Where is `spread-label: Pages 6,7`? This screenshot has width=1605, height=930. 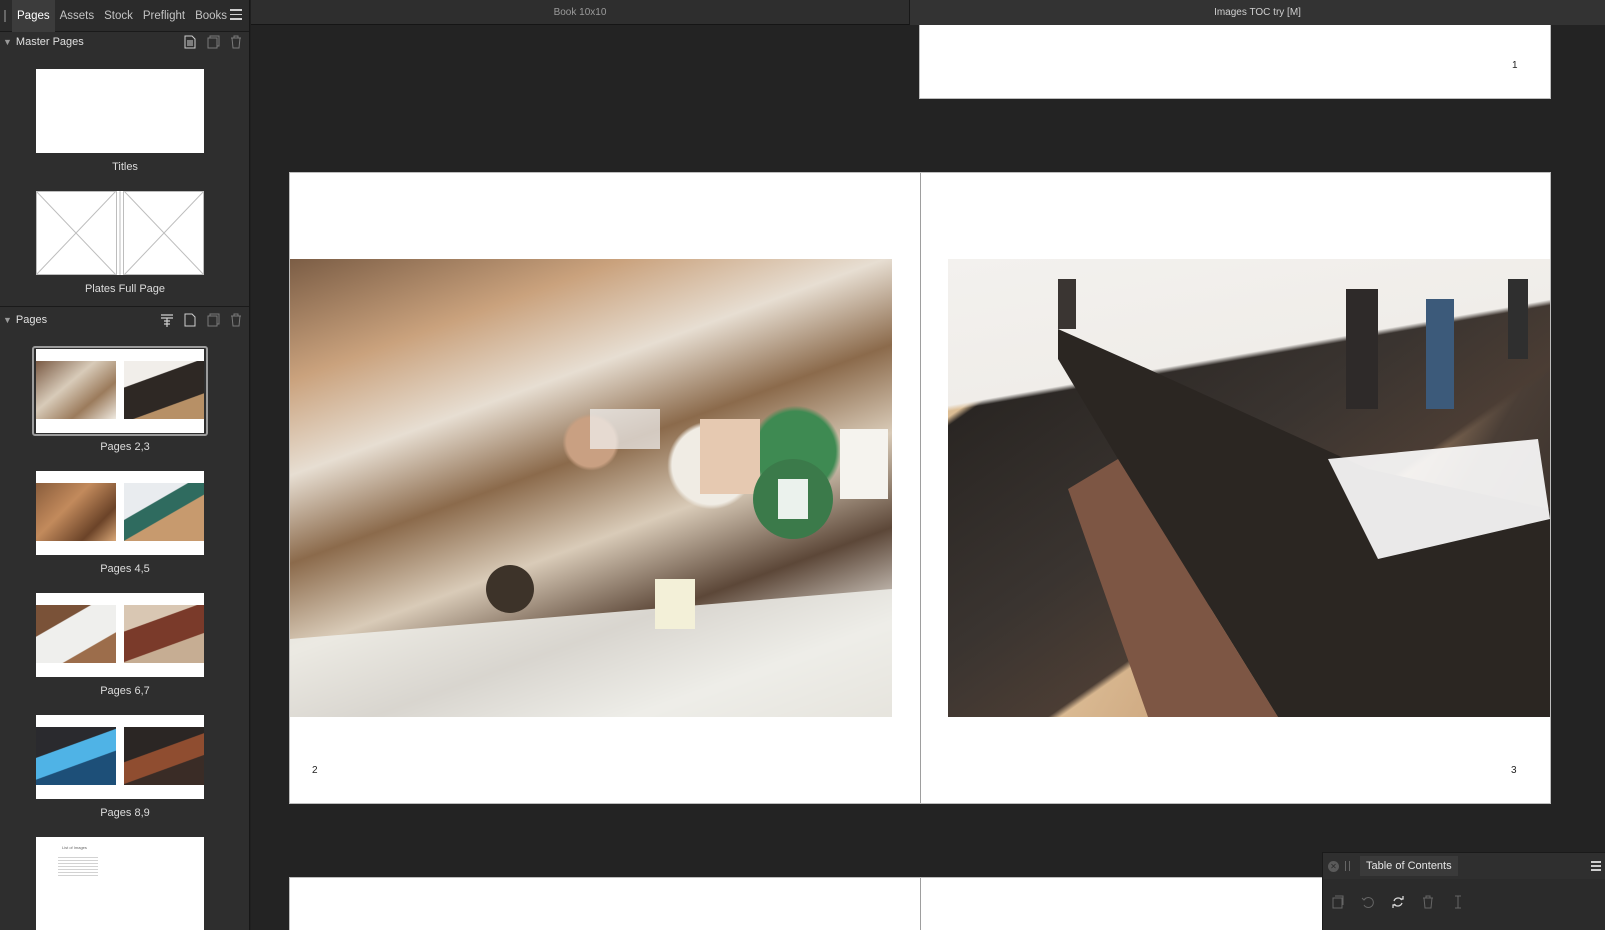 spread-label: Pages 6,7 is located at coordinates (125, 691).